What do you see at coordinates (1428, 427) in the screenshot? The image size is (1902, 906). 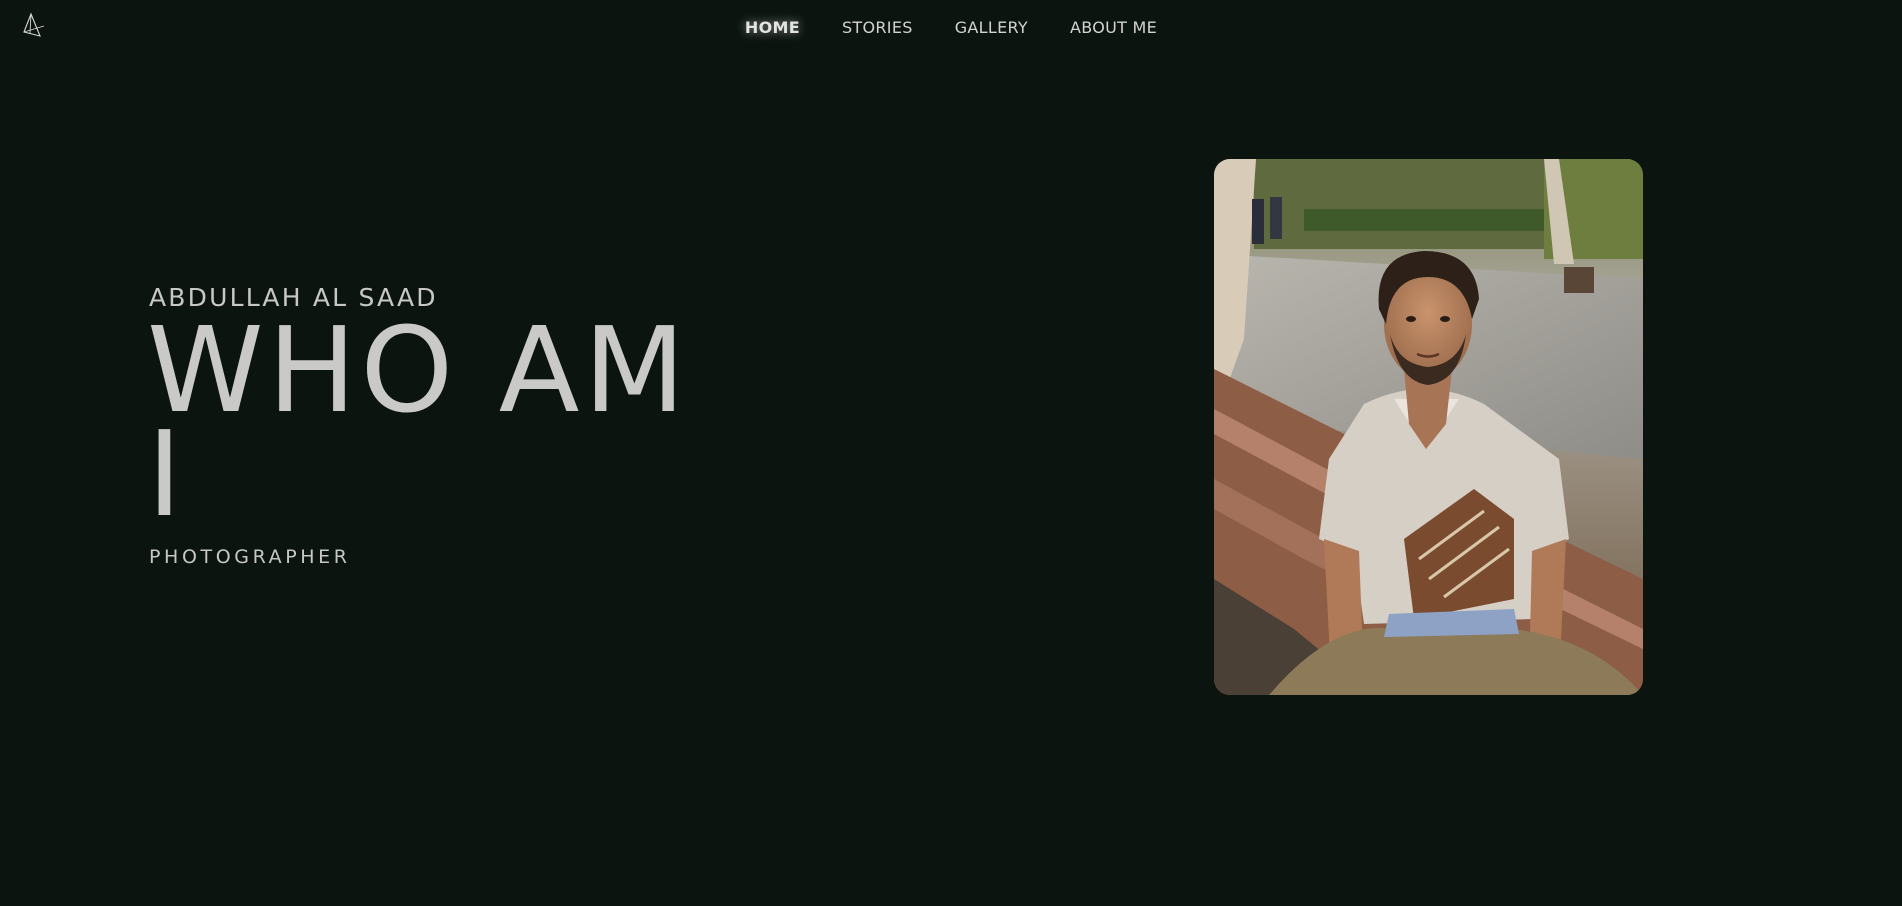 I see `portrait-photo` at bounding box center [1428, 427].